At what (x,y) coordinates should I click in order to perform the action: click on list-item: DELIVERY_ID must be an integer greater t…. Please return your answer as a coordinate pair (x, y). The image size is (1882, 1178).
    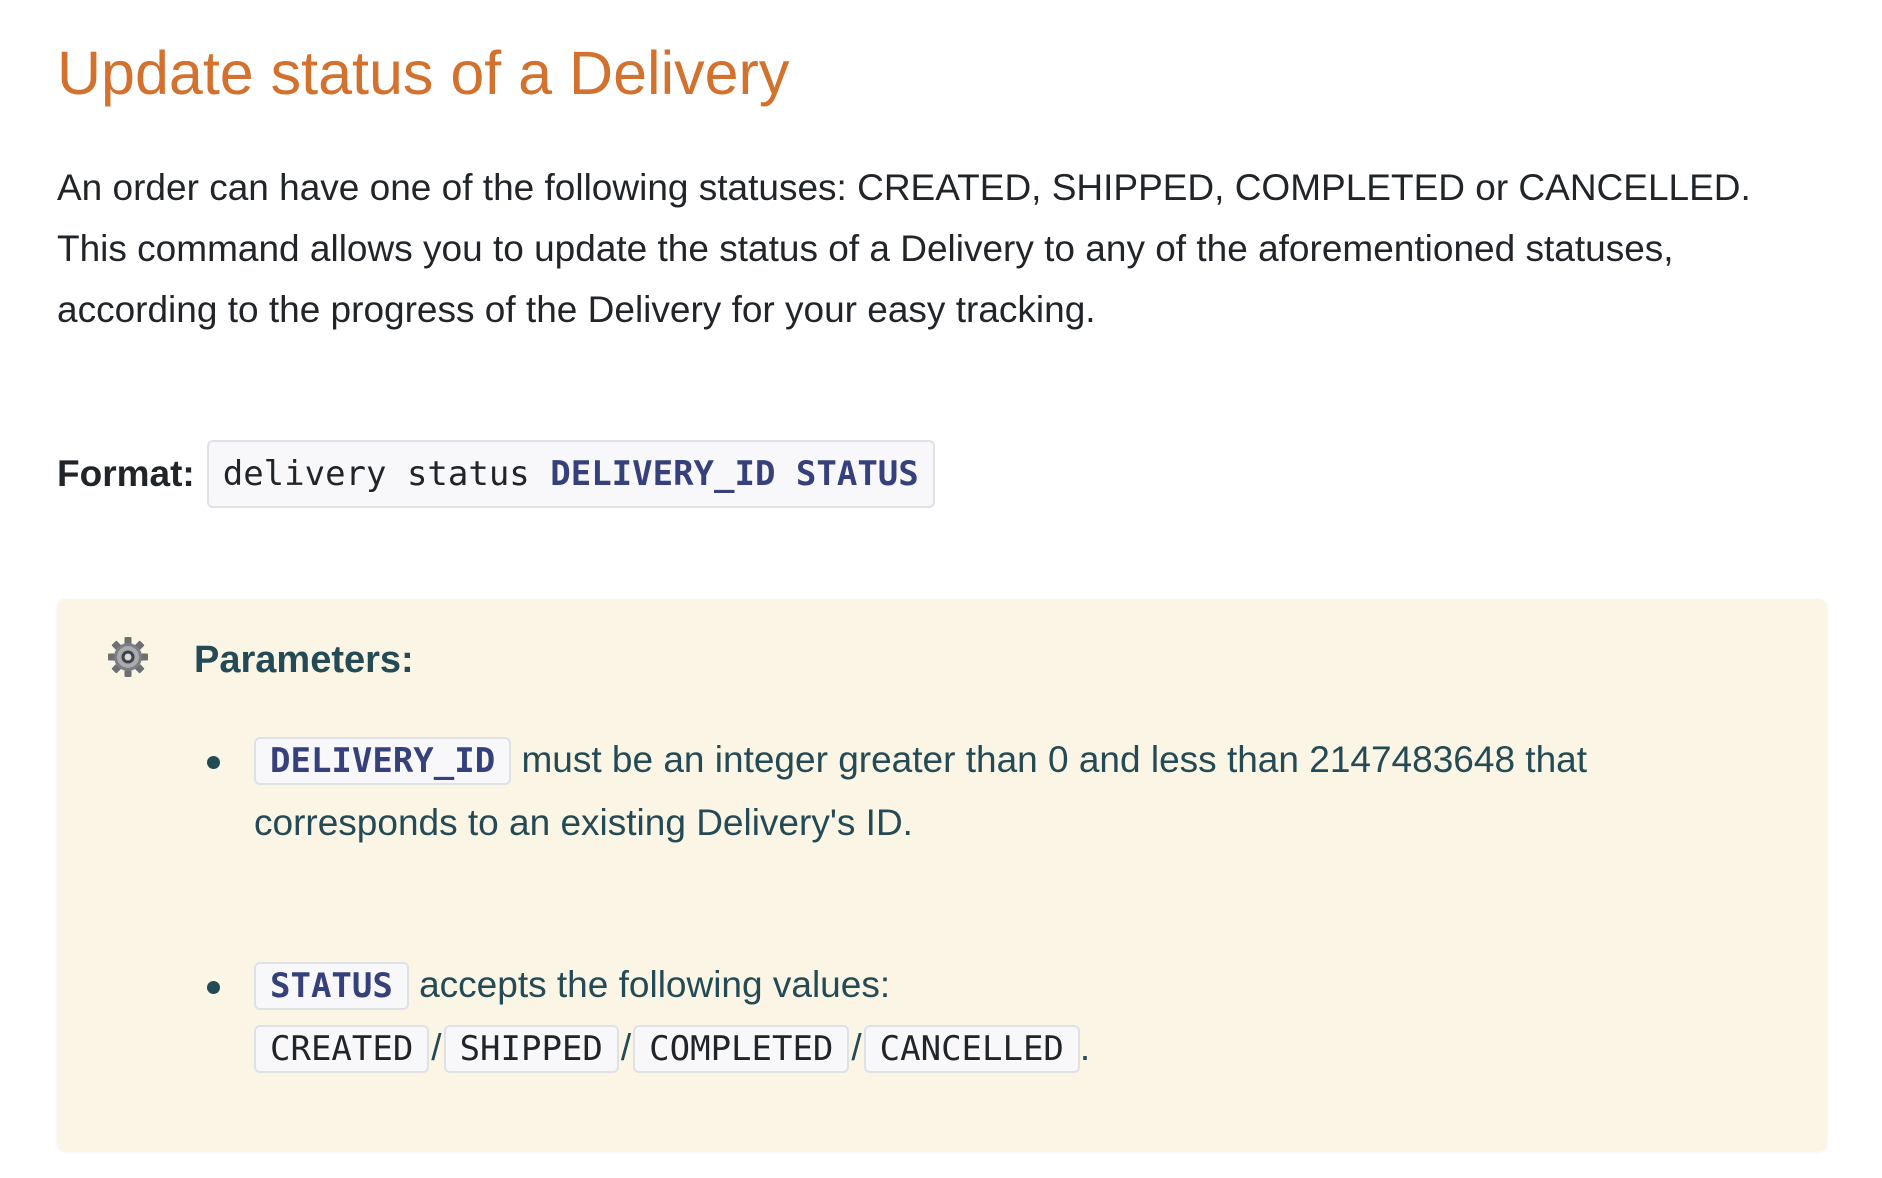
    Looking at the image, I should click on (974, 791).